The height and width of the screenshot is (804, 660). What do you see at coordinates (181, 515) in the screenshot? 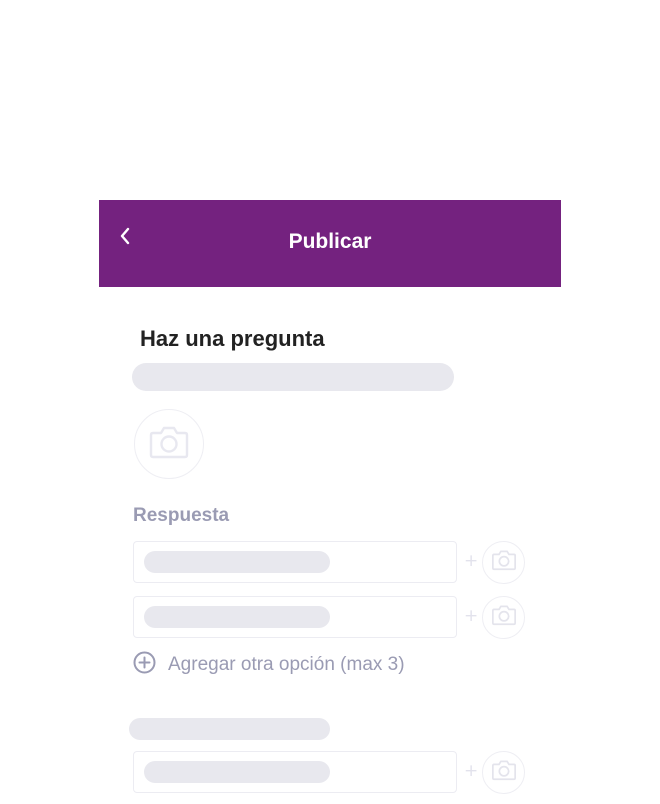
I see `answers-label: Respuesta` at bounding box center [181, 515].